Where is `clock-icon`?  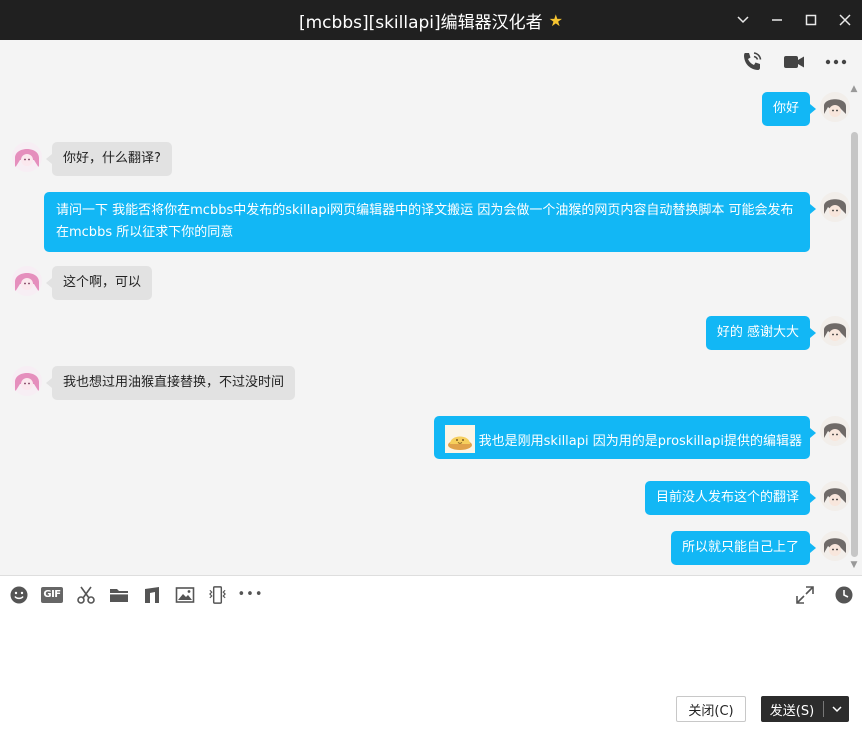
clock-icon is located at coordinates (843, 594).